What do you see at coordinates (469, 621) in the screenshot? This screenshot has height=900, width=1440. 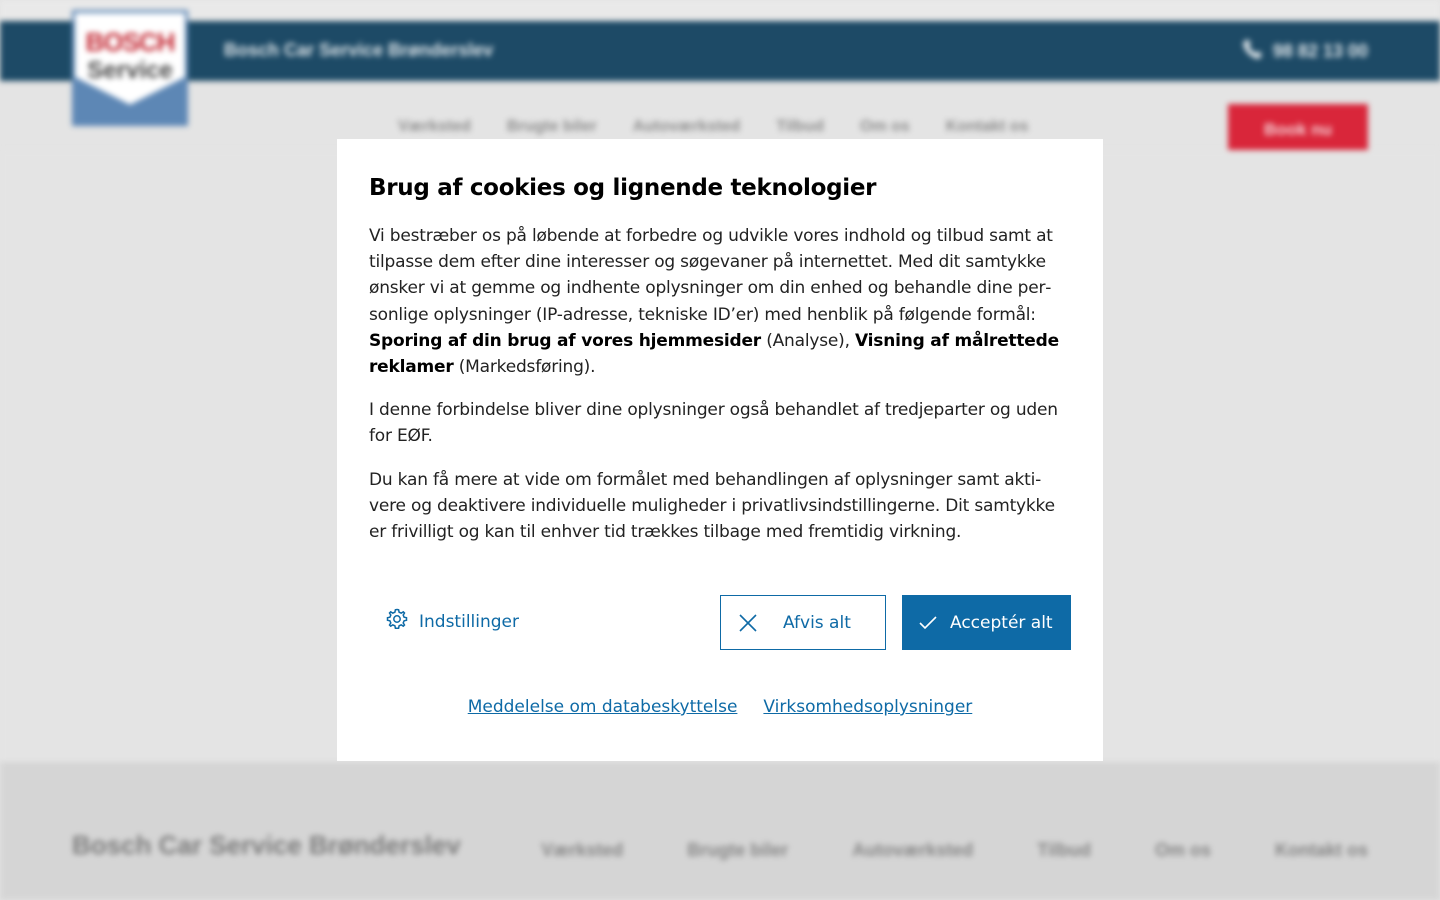 I see `settings-label: Indstillinger` at bounding box center [469, 621].